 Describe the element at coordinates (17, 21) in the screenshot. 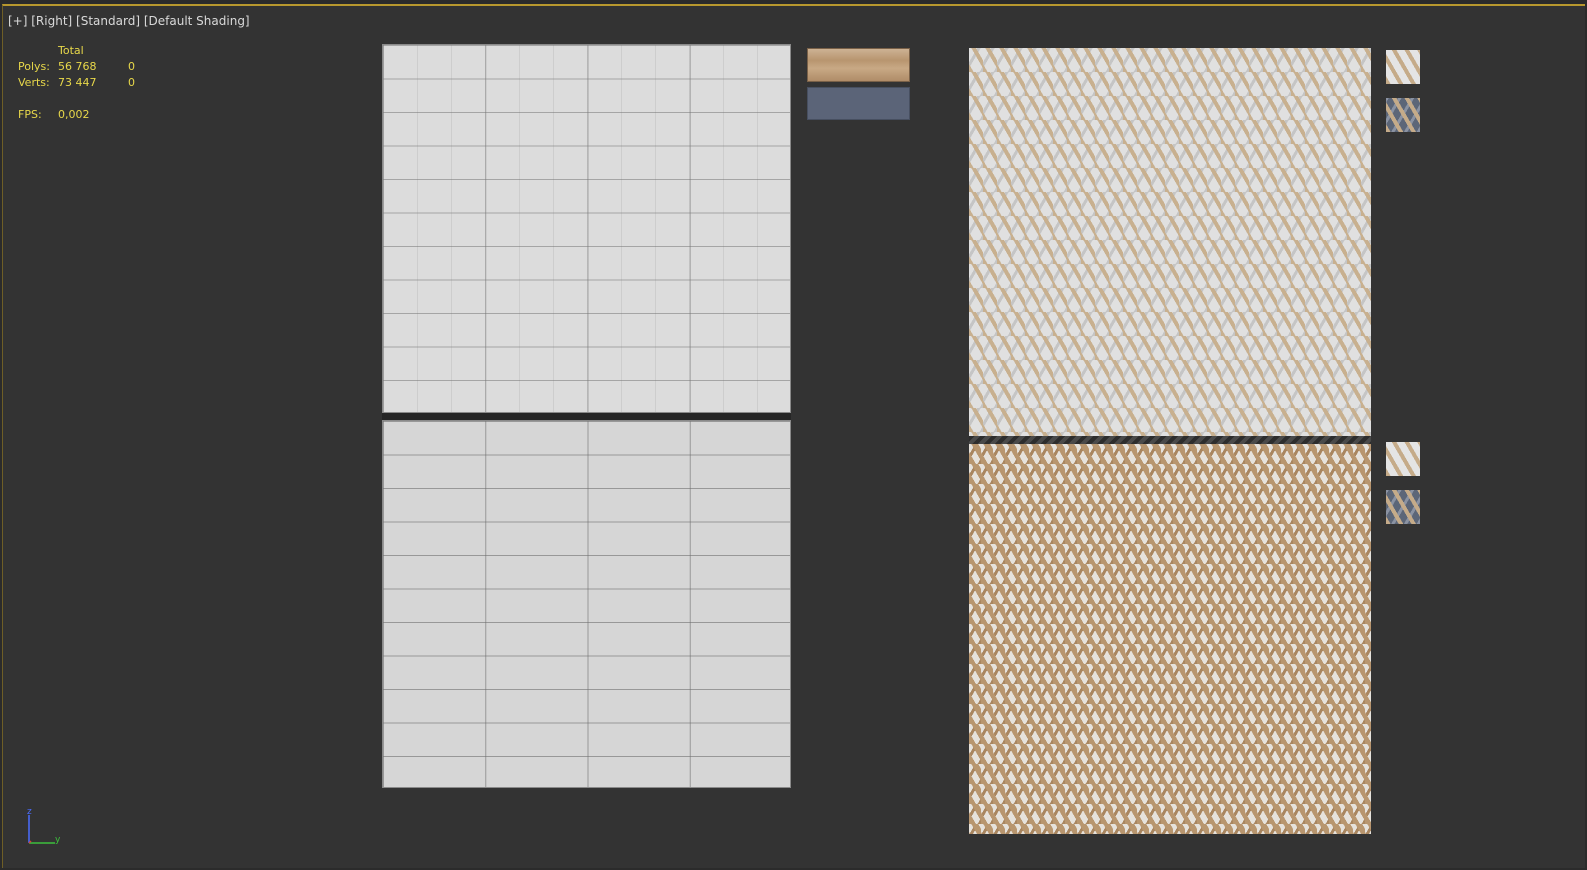

I see `viewport-menu-plus: [+]` at that location.